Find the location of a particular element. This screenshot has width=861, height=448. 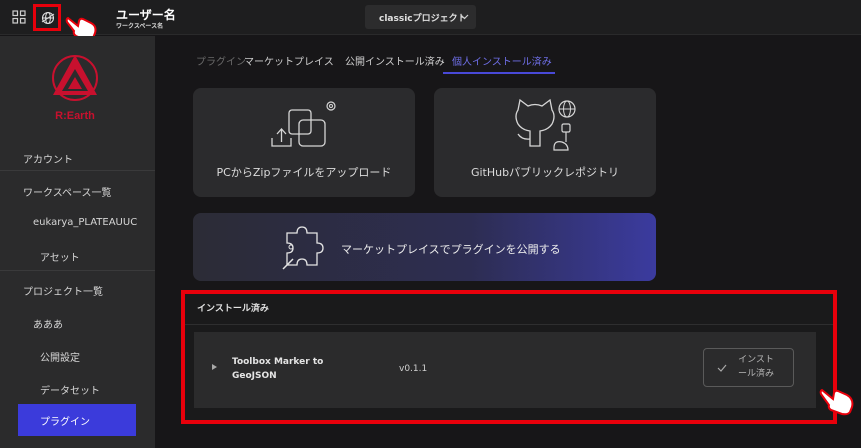

sidebar-item-assets: アセット is located at coordinates (60, 256).